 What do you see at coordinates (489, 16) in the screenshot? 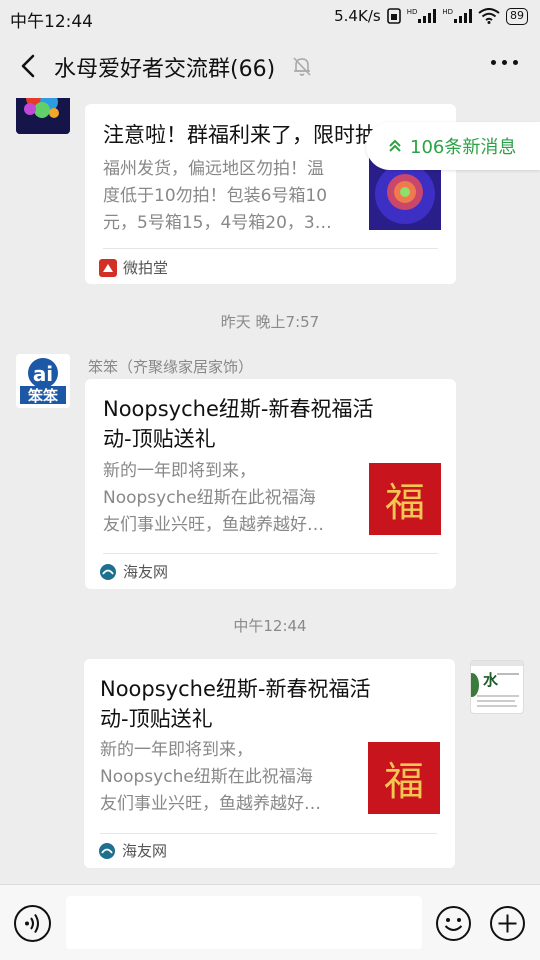
I see `wifi-icon` at bounding box center [489, 16].